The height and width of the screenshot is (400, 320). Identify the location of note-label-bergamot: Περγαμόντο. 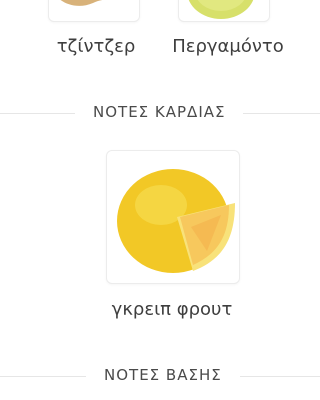
(228, 46).